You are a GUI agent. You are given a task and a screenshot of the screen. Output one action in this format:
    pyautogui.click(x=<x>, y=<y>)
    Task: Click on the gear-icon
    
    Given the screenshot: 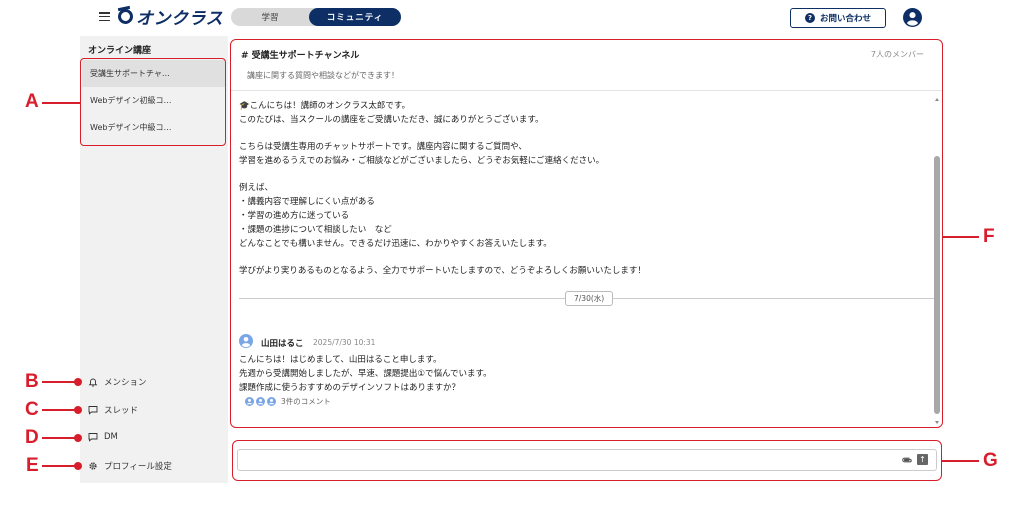 What is the action you would take?
    pyautogui.click(x=93, y=466)
    